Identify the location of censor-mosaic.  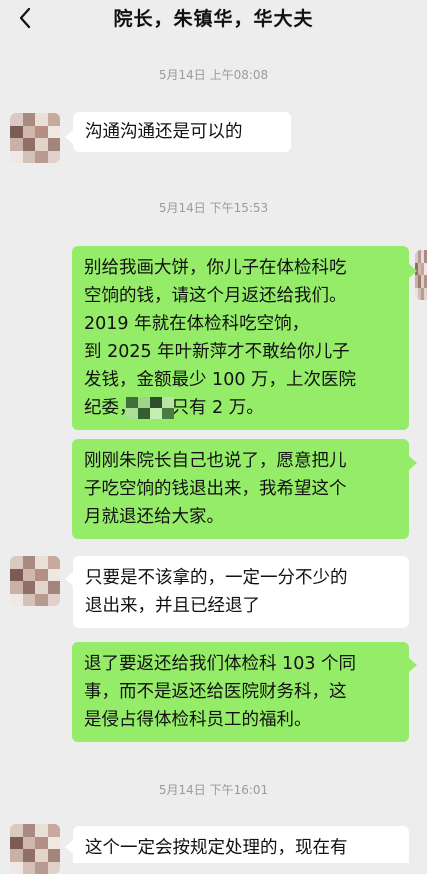
(150, 408).